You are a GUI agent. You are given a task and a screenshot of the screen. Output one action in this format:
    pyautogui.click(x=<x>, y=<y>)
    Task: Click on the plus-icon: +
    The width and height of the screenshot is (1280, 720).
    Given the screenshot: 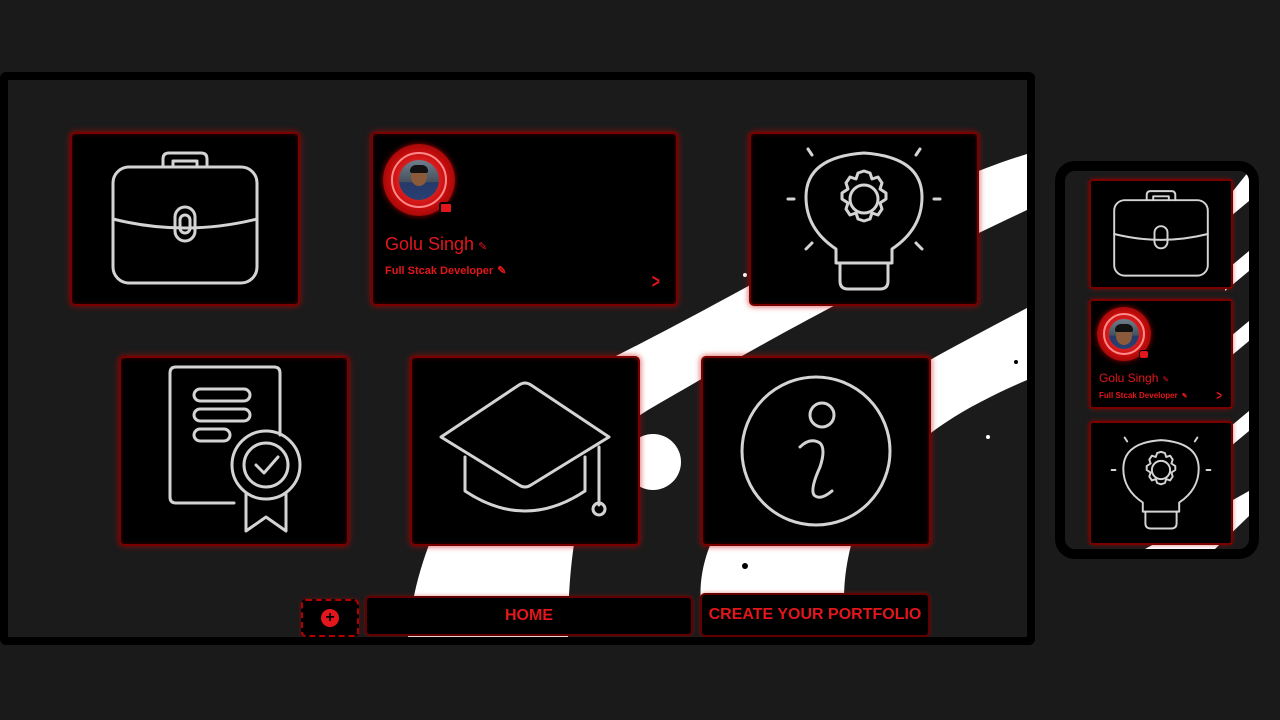 What is the action you would take?
    pyautogui.click(x=330, y=618)
    